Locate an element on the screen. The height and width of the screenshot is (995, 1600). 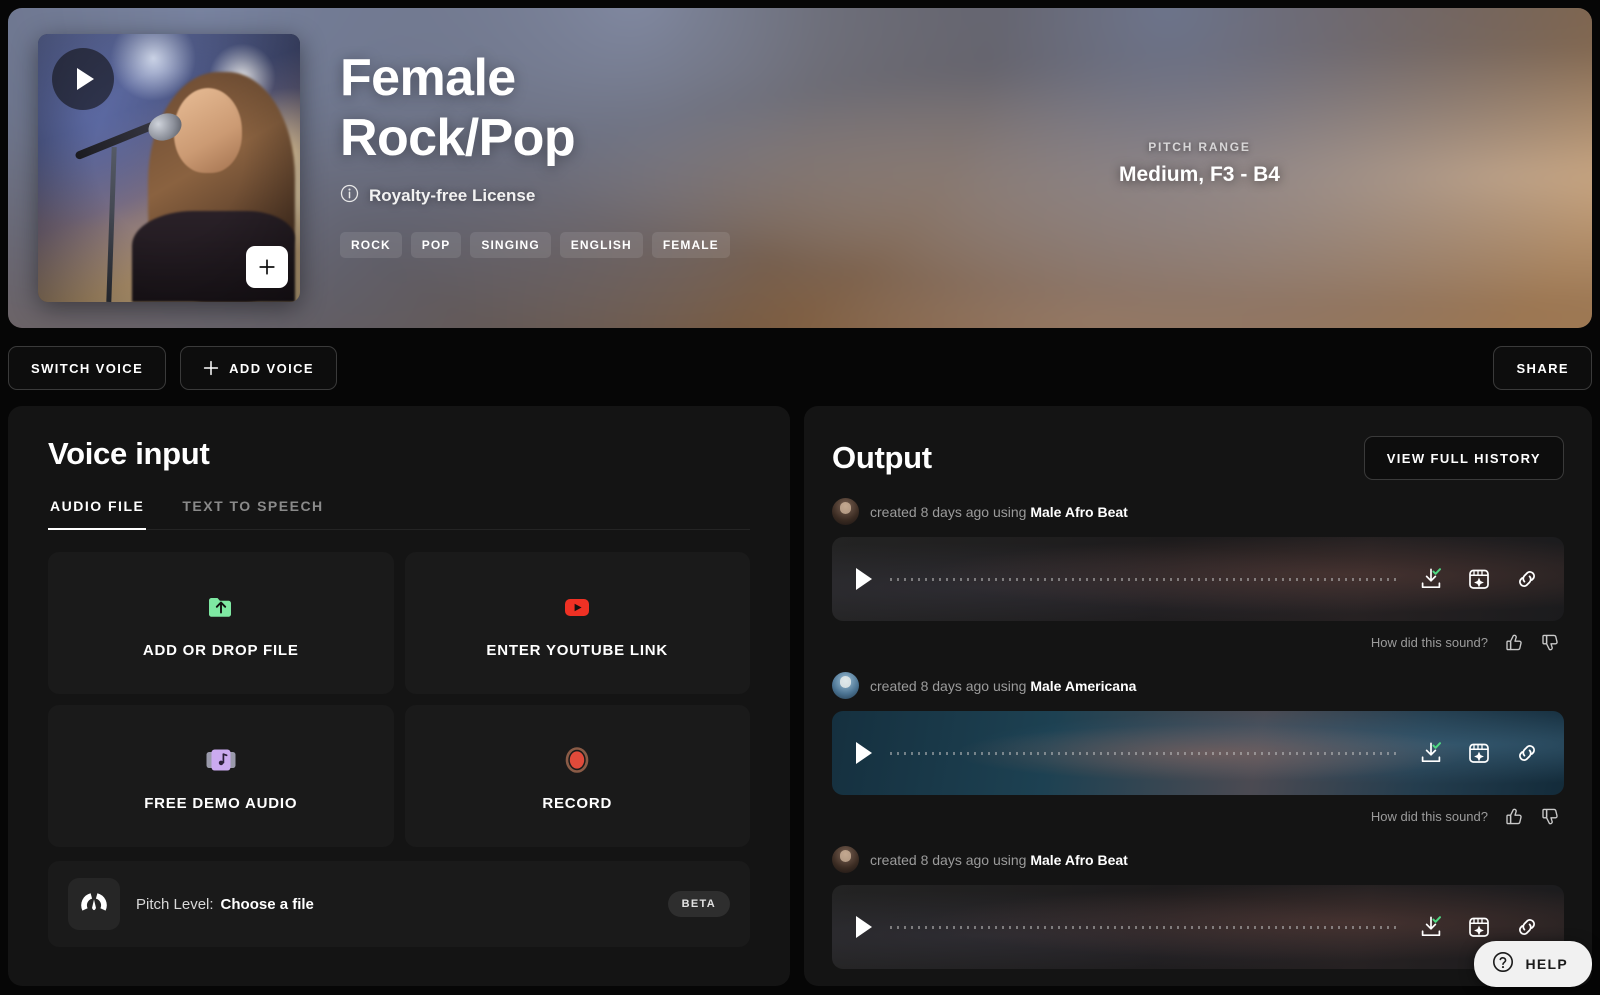
output-header: Output VIEW FULL HISTORY is located at coordinates (1198, 458).